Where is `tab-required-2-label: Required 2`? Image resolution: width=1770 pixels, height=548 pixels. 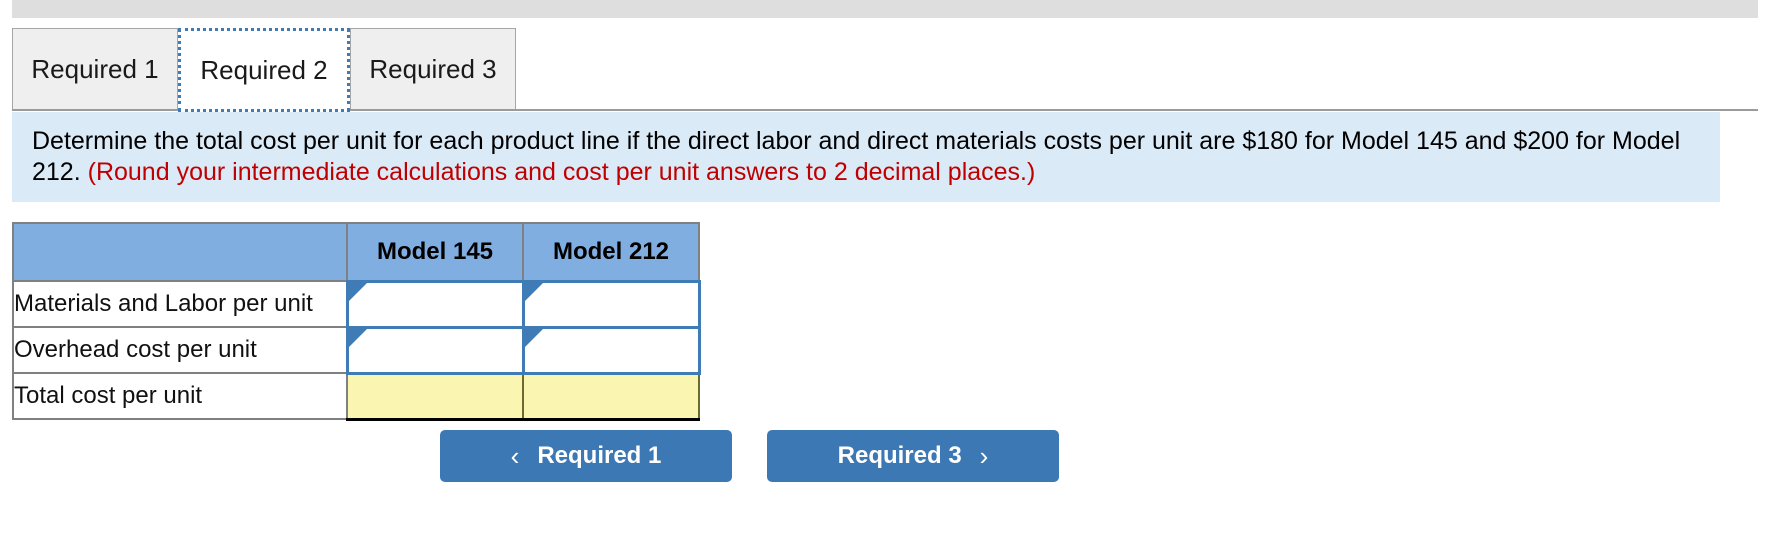 tab-required-2-label: Required 2 is located at coordinates (264, 69).